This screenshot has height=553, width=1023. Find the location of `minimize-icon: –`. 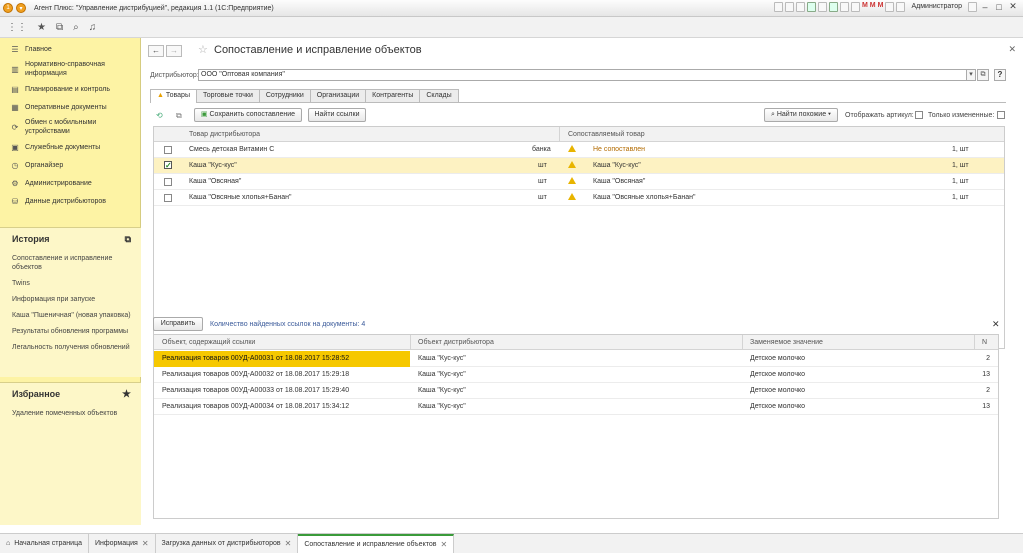

minimize-icon: – is located at coordinates (985, 7).